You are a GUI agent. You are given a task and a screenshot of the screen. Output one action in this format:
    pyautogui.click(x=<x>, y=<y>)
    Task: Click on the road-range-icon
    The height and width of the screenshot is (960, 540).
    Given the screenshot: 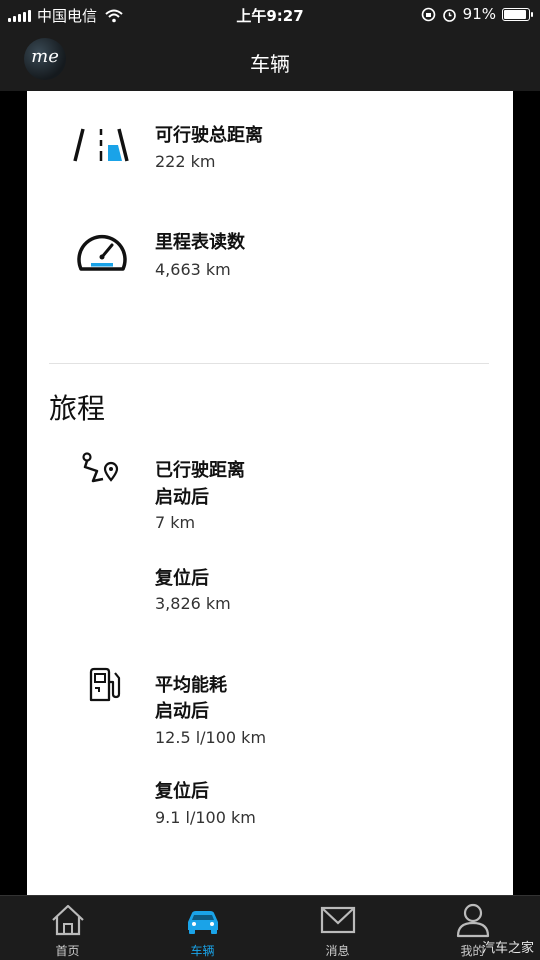 What is the action you would take?
    pyautogui.click(x=101, y=145)
    